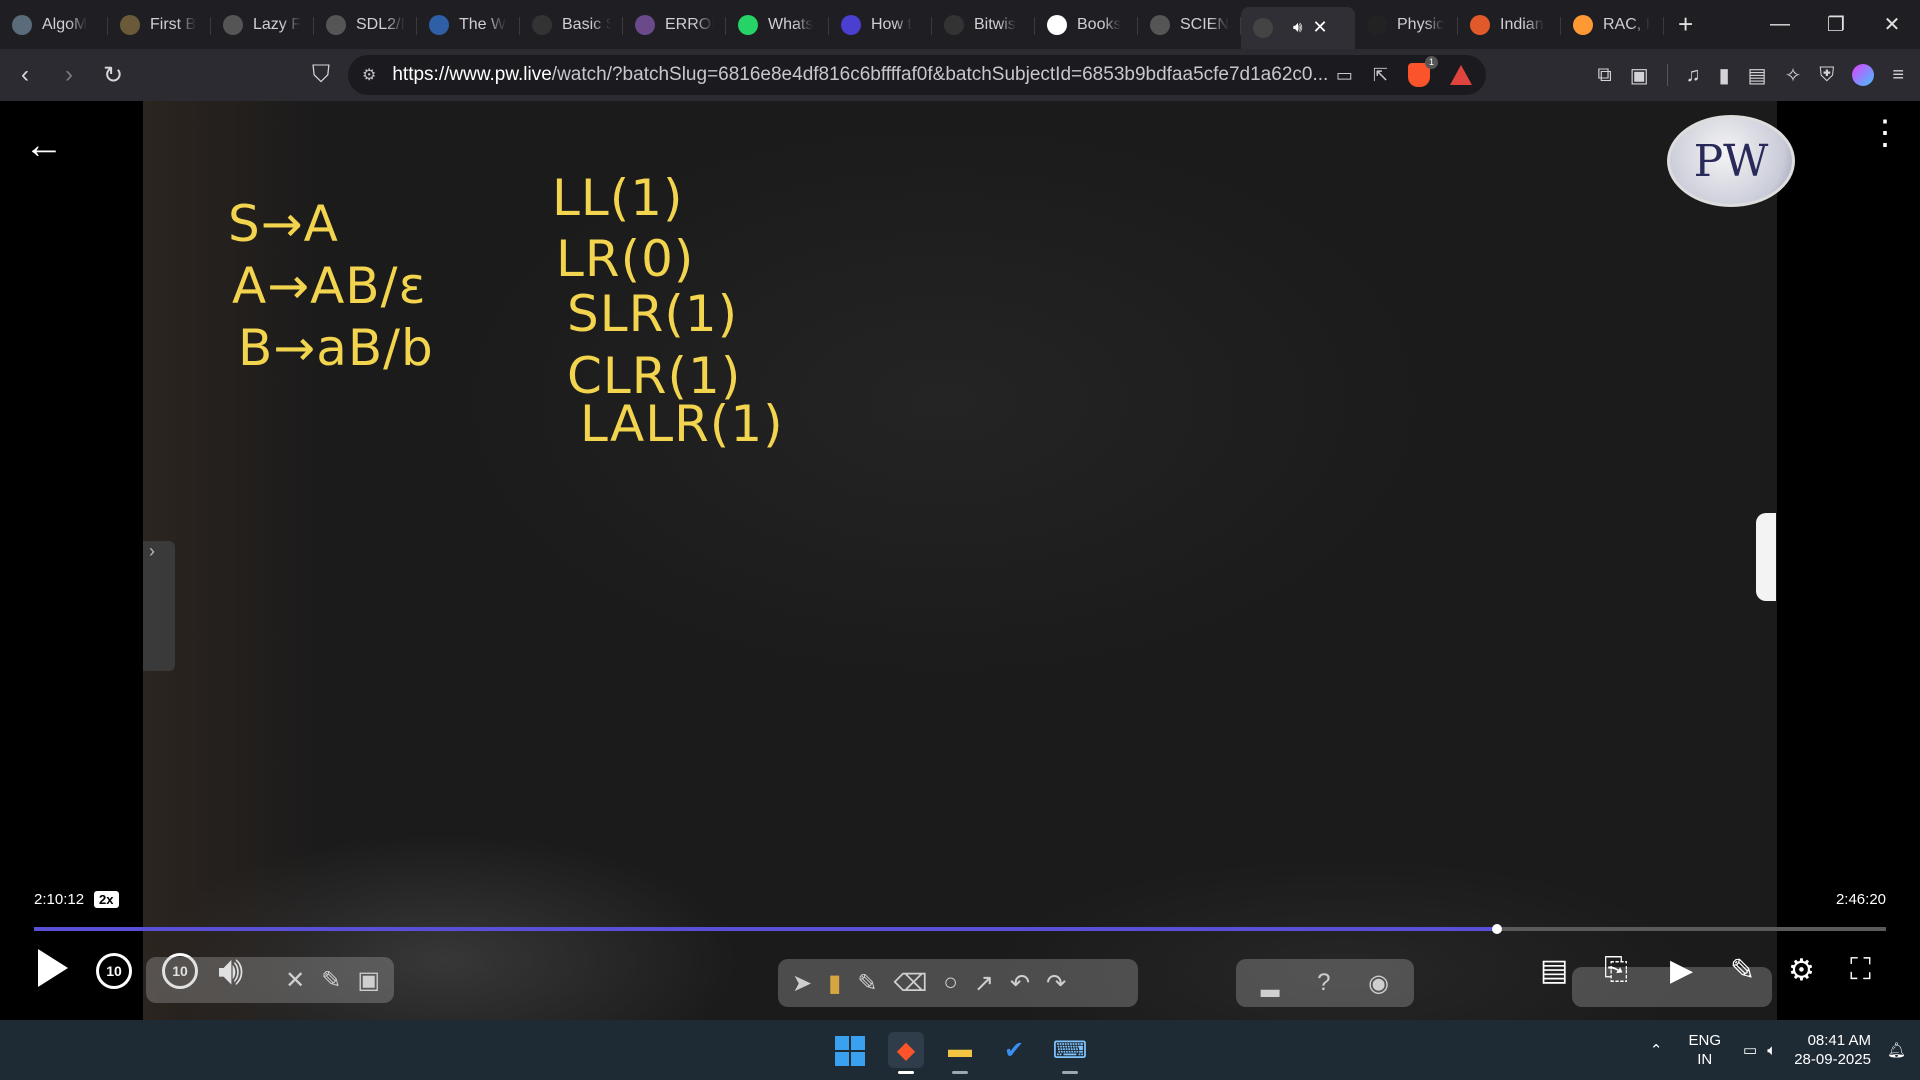 The height and width of the screenshot is (1080, 1920). I want to click on notes-button: ✎, so click(1742, 970).